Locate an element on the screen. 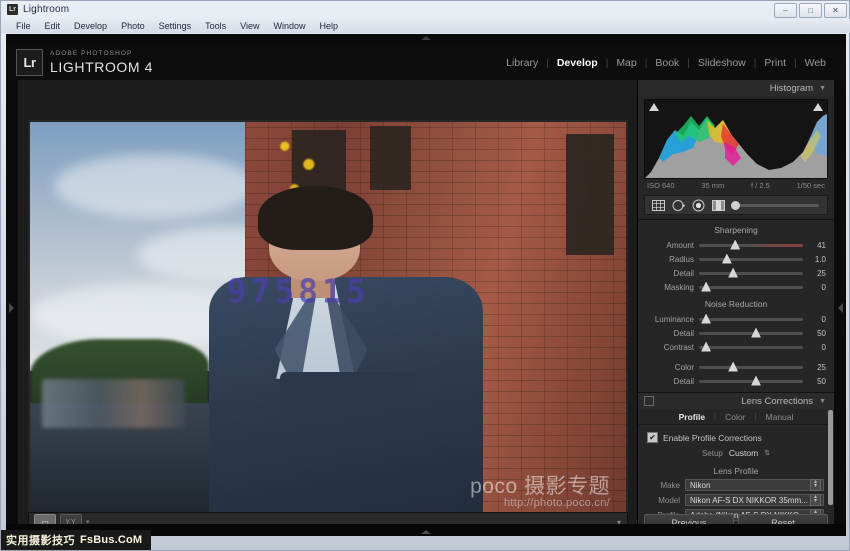 The height and width of the screenshot is (551, 850). slider-masking: Masking 0 is located at coordinates (736, 287).